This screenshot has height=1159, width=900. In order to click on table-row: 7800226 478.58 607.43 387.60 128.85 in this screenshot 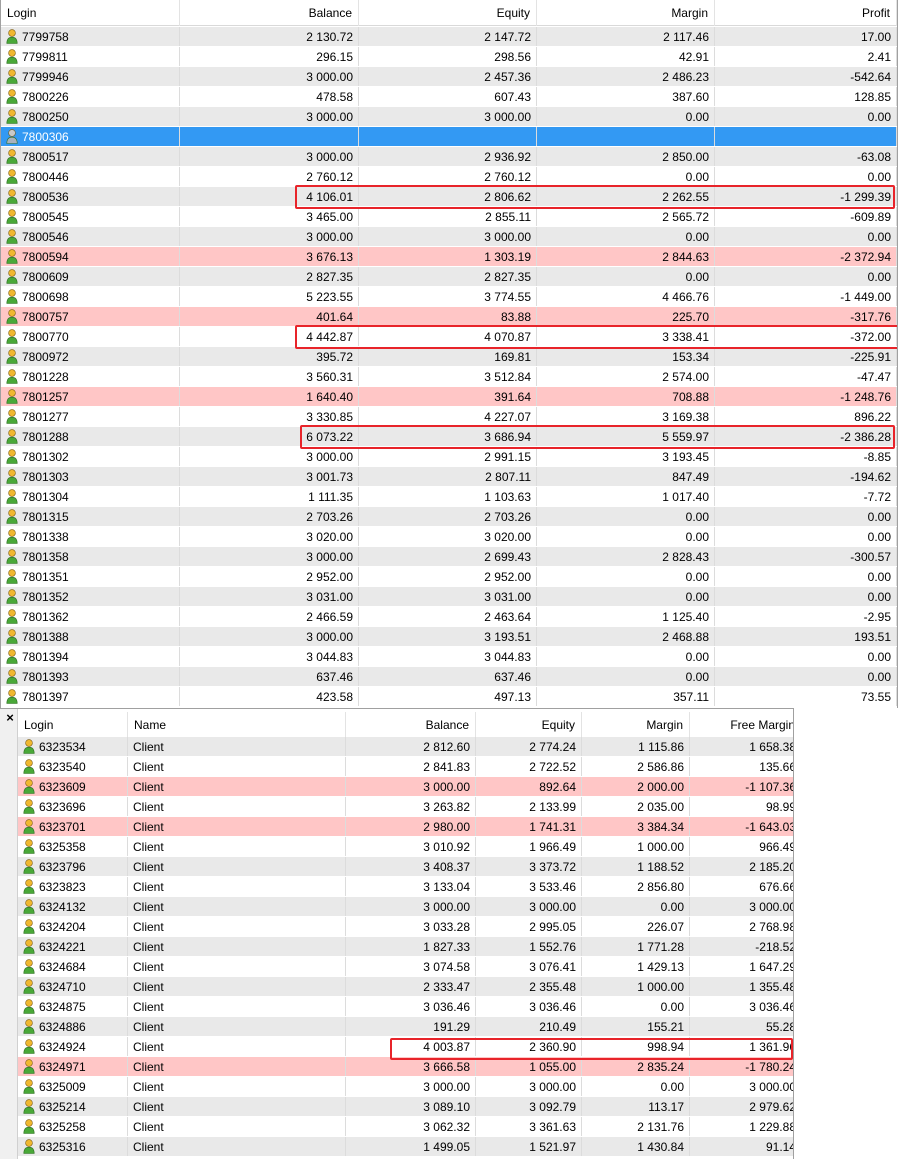, I will do `click(449, 97)`.